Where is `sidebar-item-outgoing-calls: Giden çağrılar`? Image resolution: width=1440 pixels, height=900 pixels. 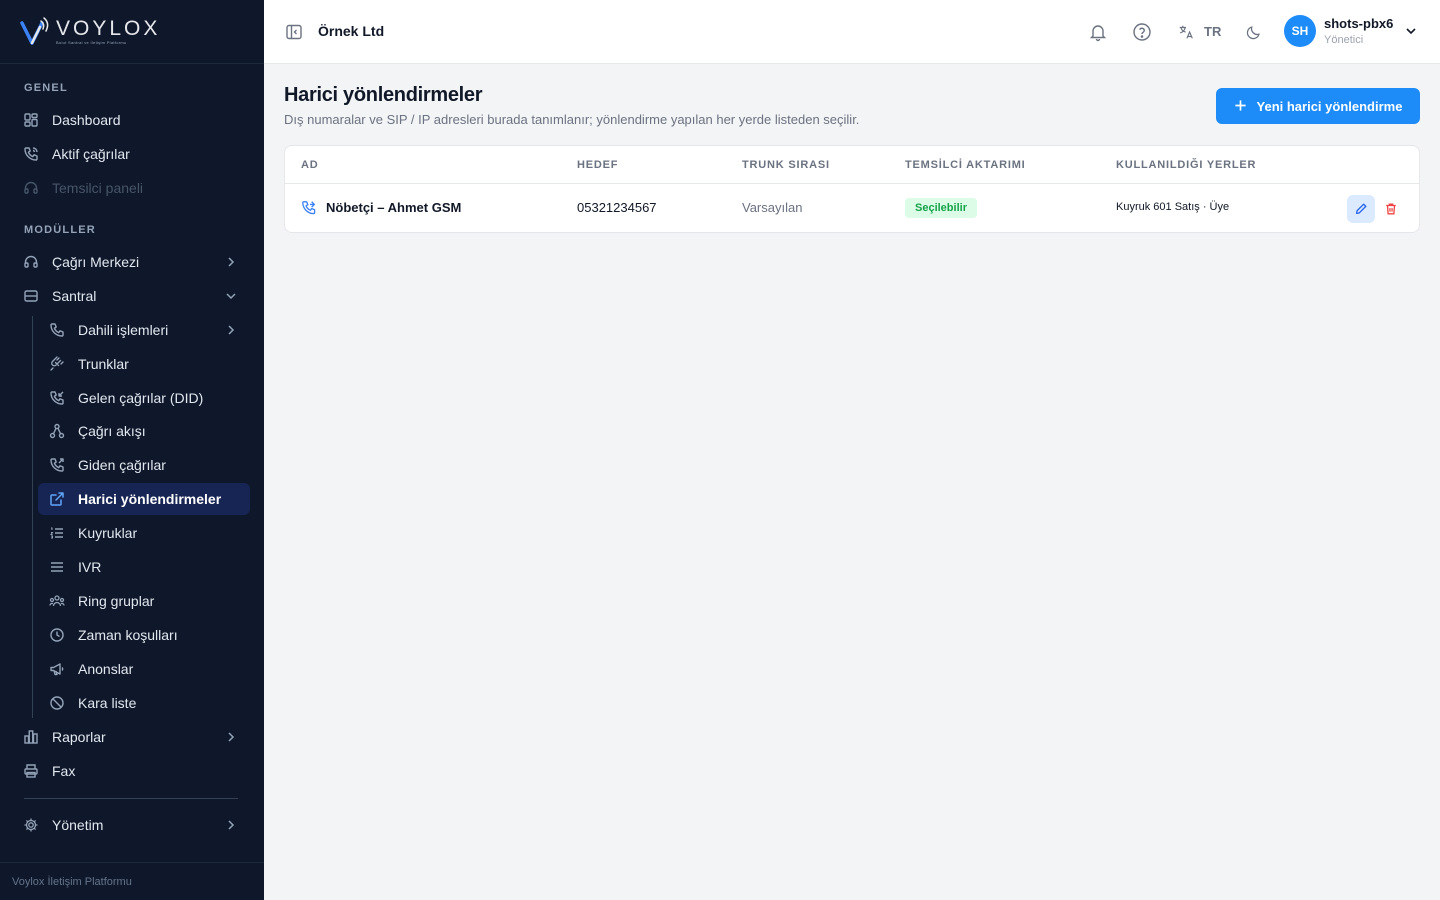
sidebar-item-outgoing-calls: Giden çağrılar is located at coordinates (144, 465).